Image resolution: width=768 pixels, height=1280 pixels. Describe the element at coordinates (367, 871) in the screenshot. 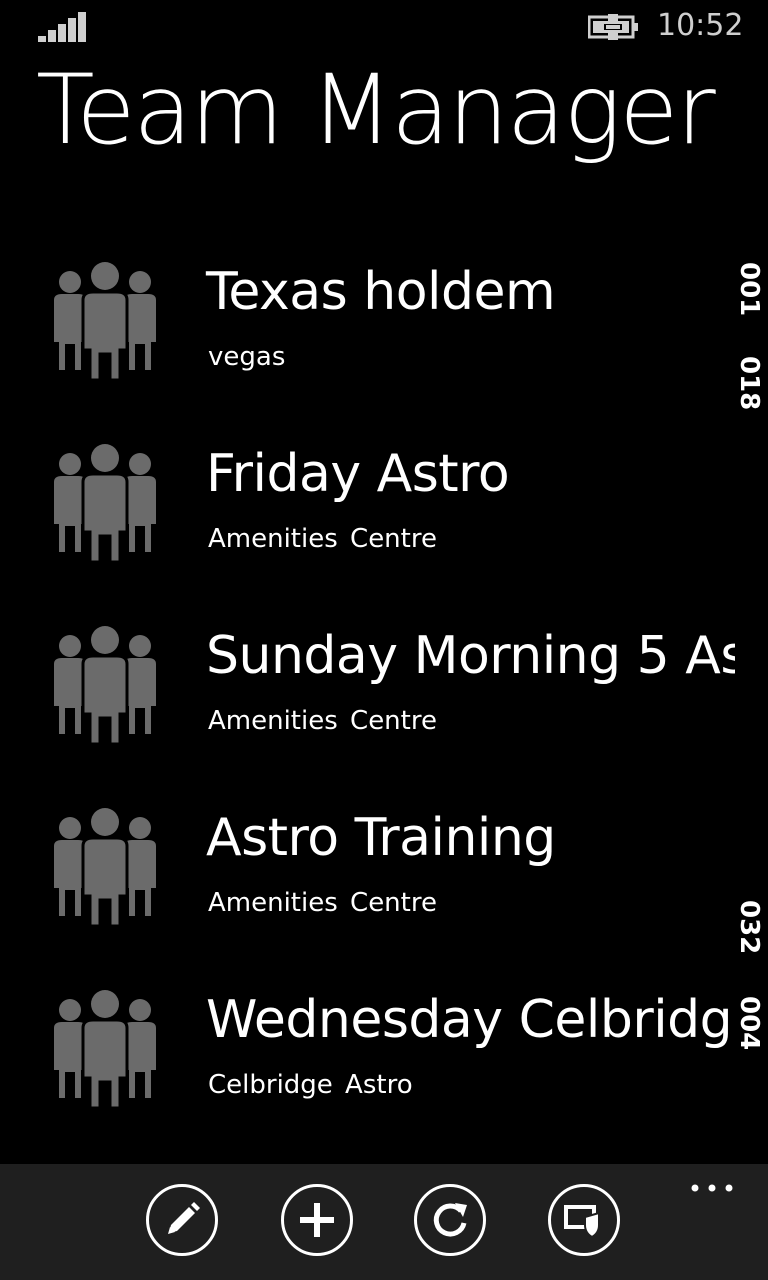

I see `team-text-area: Astro Training Amenities Centre` at that location.